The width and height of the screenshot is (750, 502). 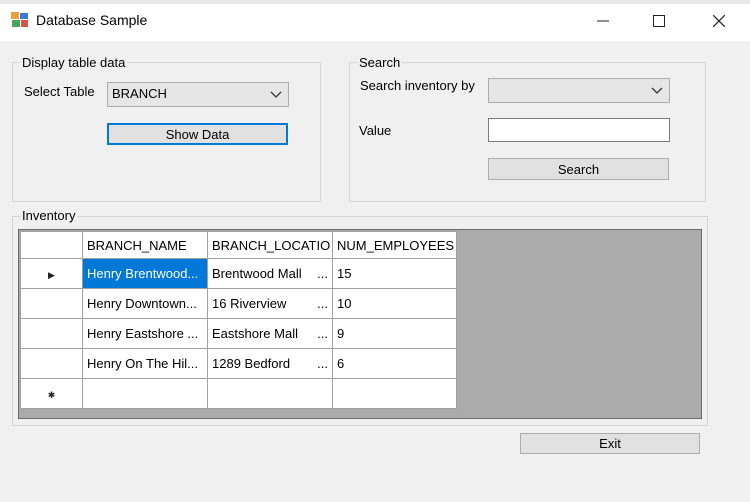 What do you see at coordinates (579, 90) in the screenshot?
I see `search-by-dropdown` at bounding box center [579, 90].